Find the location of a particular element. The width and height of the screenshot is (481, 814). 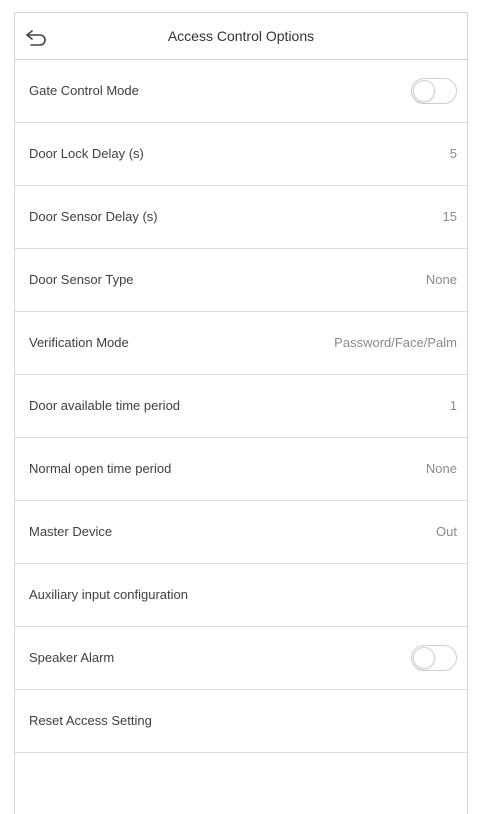

settings-row-label: Auxiliary input configuration is located at coordinates (108, 594).